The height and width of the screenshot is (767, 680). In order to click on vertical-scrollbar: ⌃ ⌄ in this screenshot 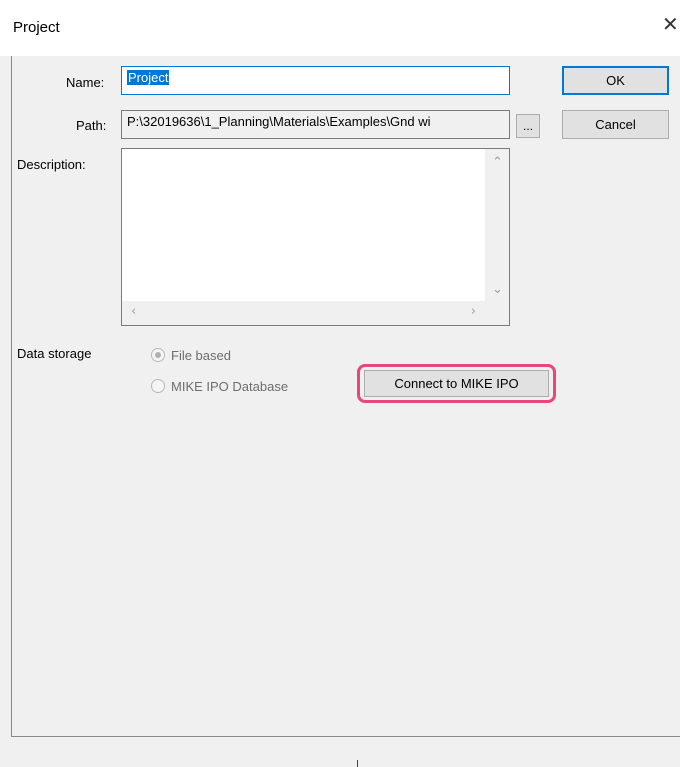, I will do `click(497, 225)`.